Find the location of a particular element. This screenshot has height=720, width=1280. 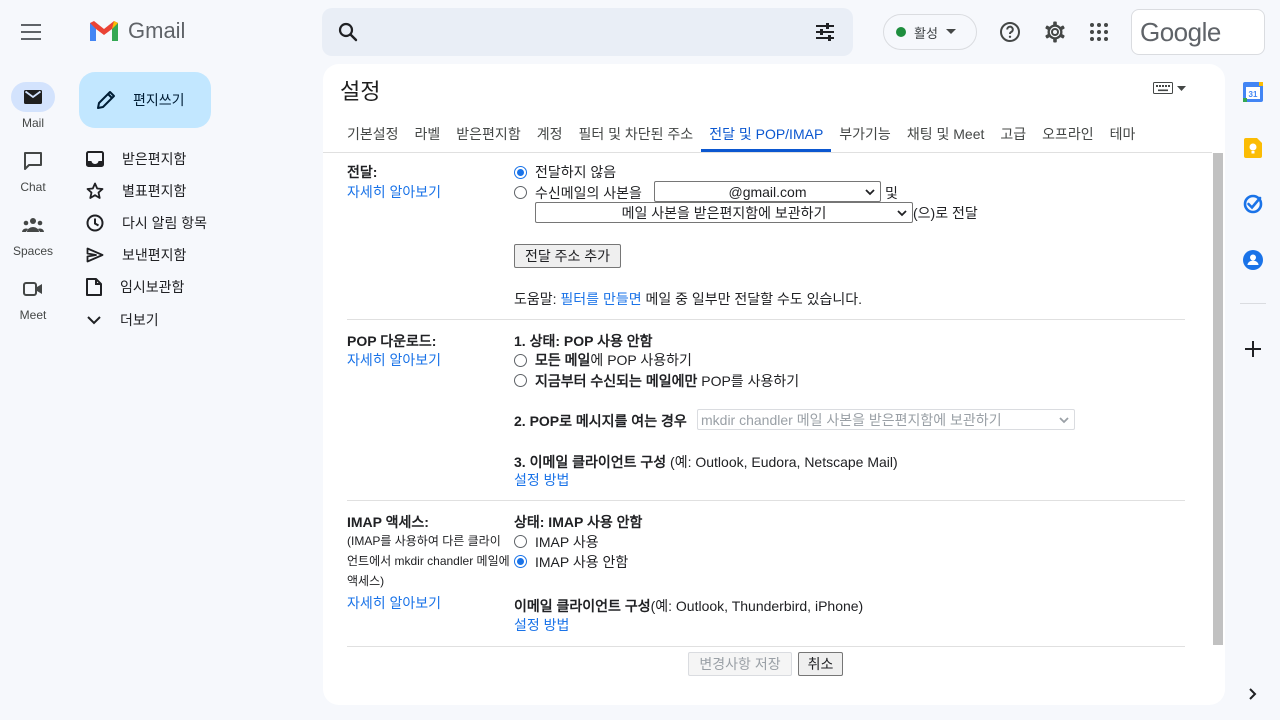

compose-label: 편지쓰기 is located at coordinates (159, 100).